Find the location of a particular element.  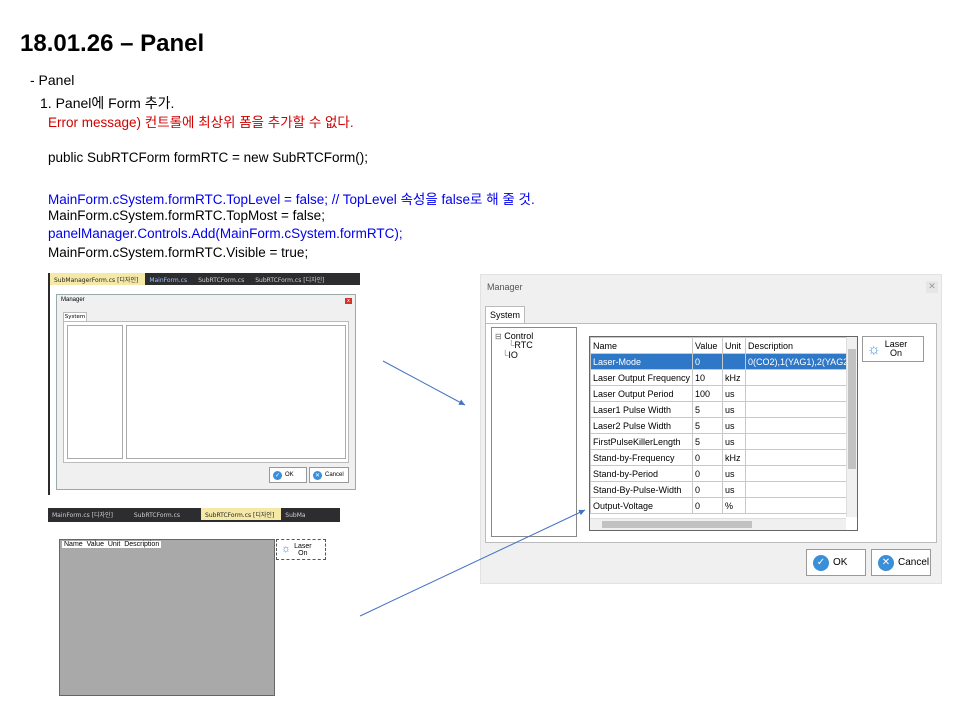

arrow-to-parameter-grid is located at coordinates (472, 563).